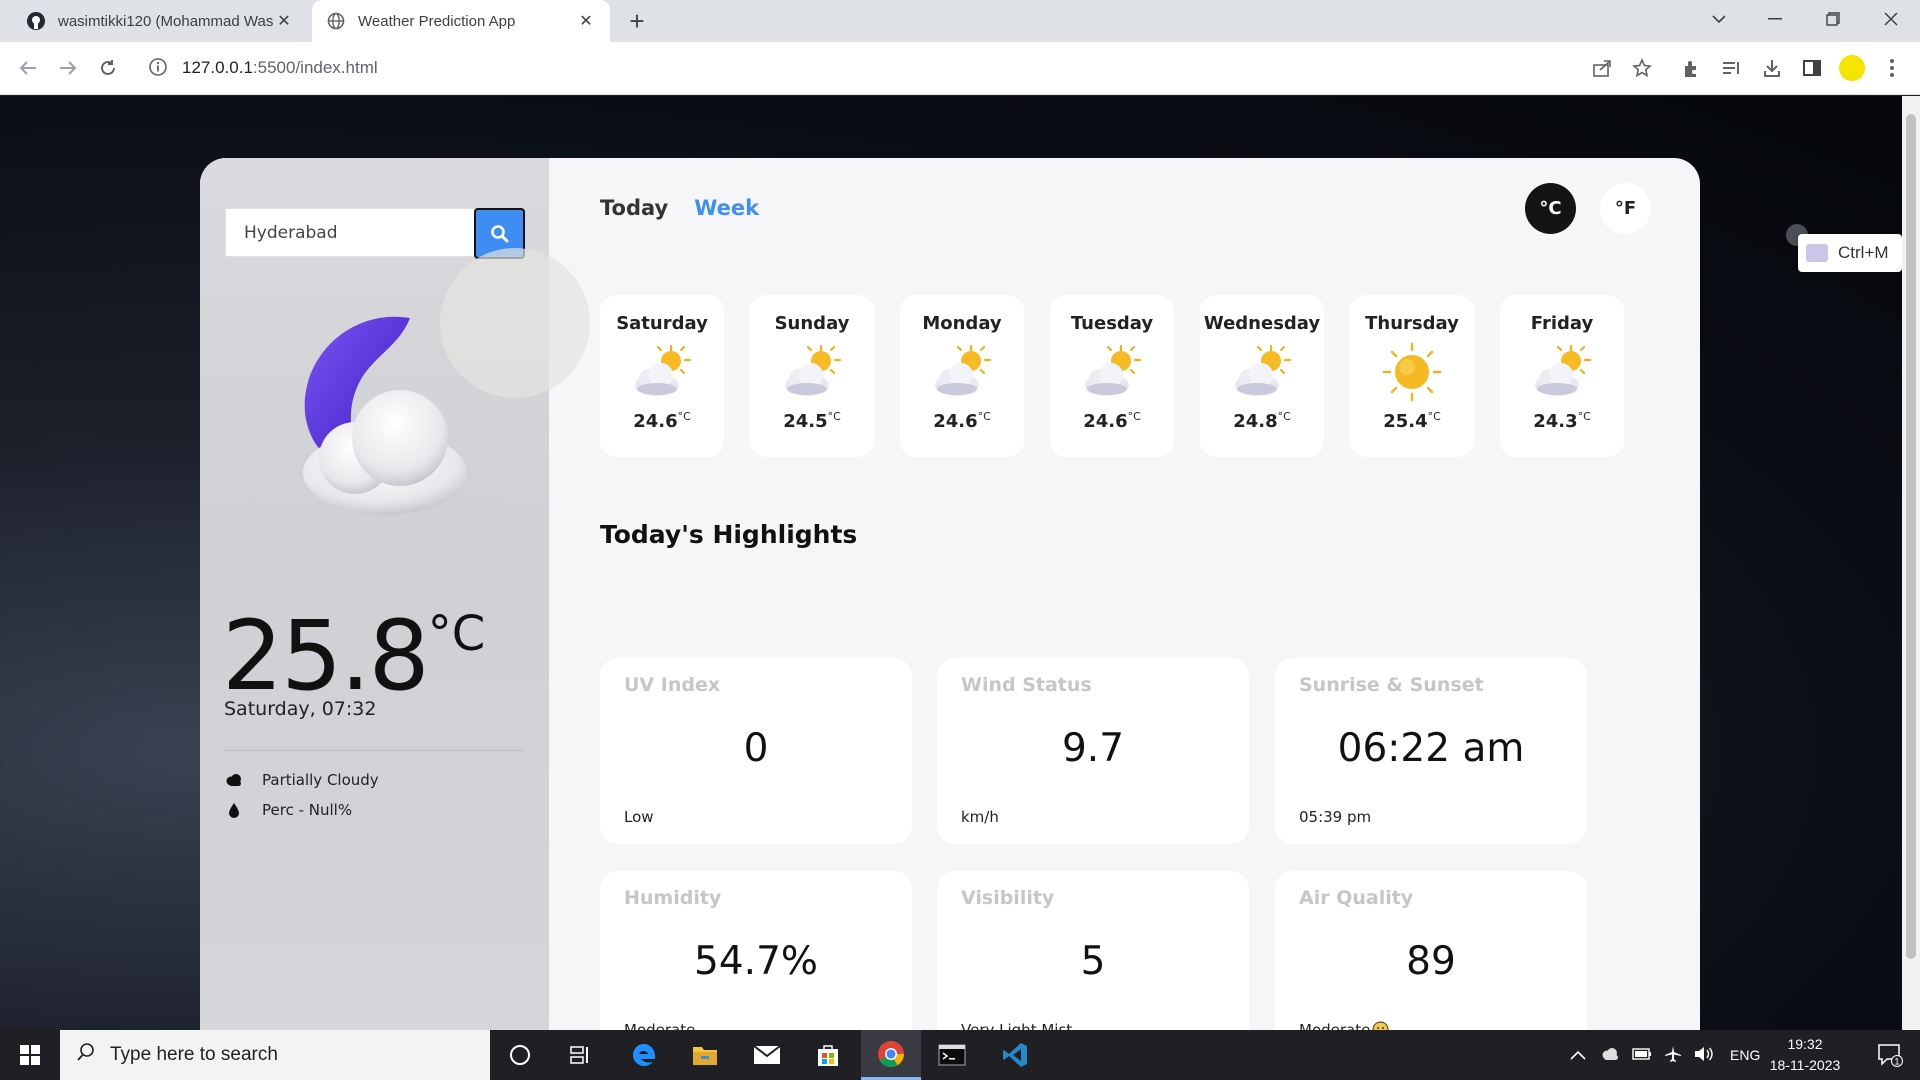  I want to click on card-status: 05:39 pm, so click(1335, 817).